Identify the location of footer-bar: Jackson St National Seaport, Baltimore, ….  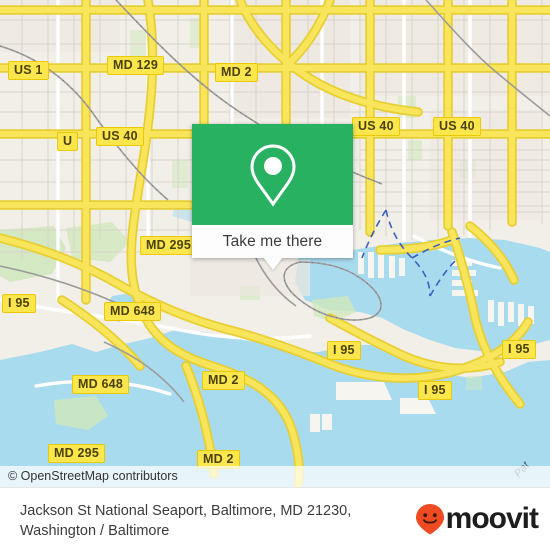
(275, 518).